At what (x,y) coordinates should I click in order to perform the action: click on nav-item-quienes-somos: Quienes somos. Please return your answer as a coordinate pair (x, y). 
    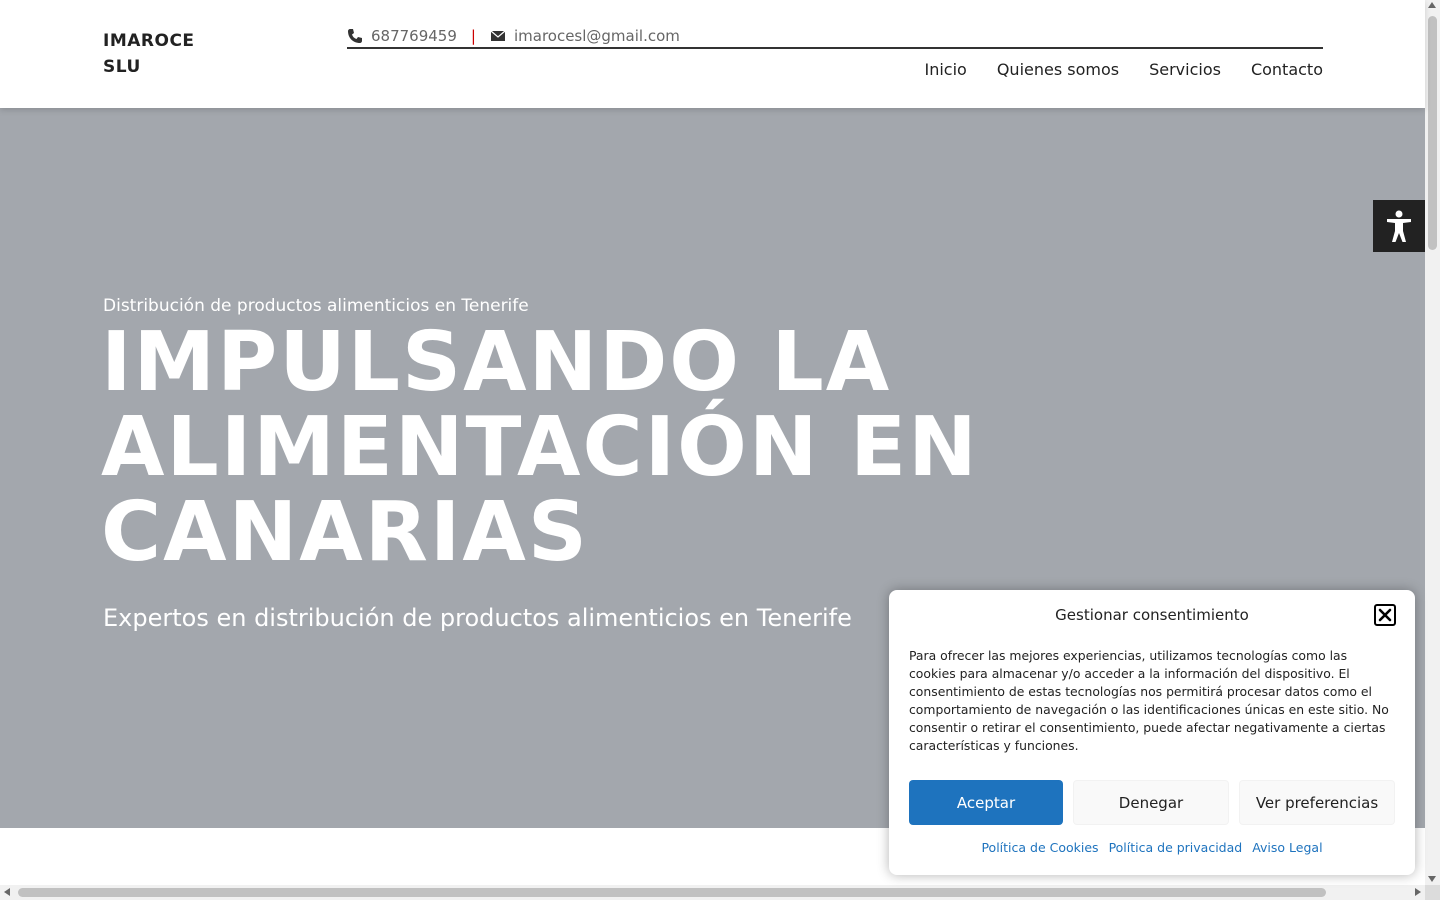
    Looking at the image, I should click on (1058, 69).